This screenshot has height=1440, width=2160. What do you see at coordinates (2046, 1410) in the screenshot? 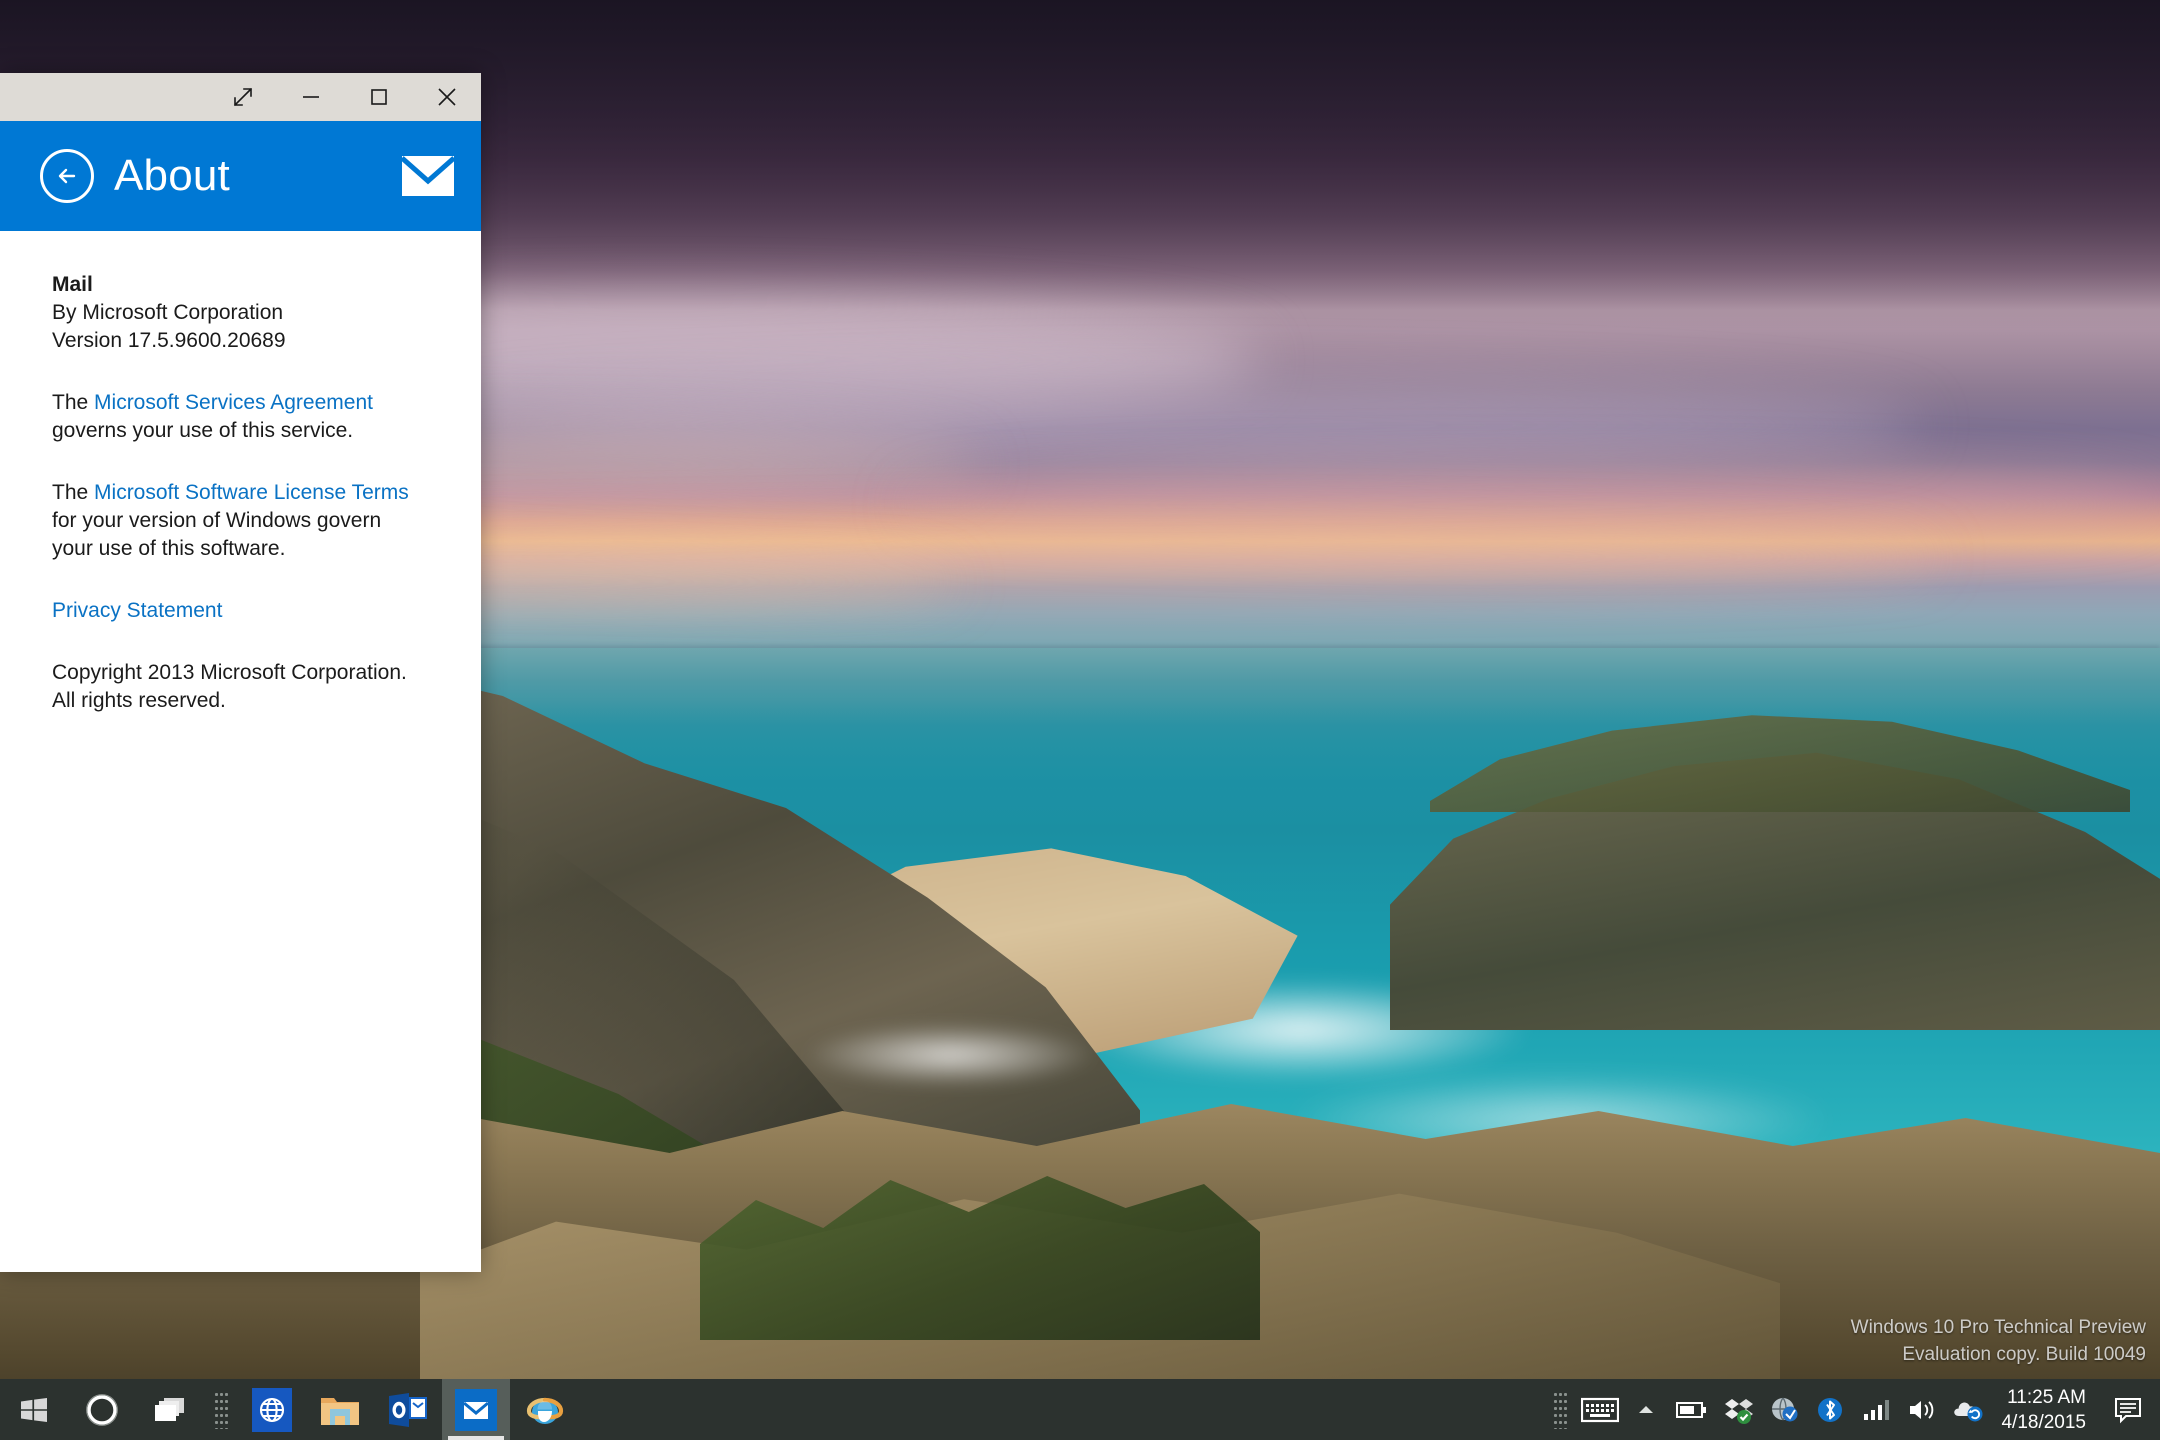
I see `clock: 11:25 AM 4/18/2015` at bounding box center [2046, 1410].